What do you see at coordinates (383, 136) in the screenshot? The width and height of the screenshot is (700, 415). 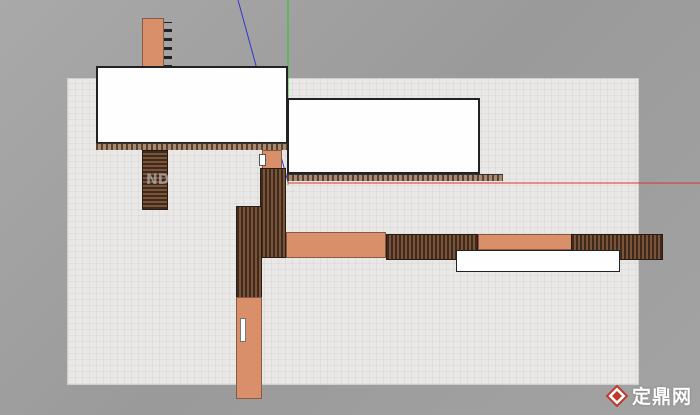 I see `right-building` at bounding box center [383, 136].